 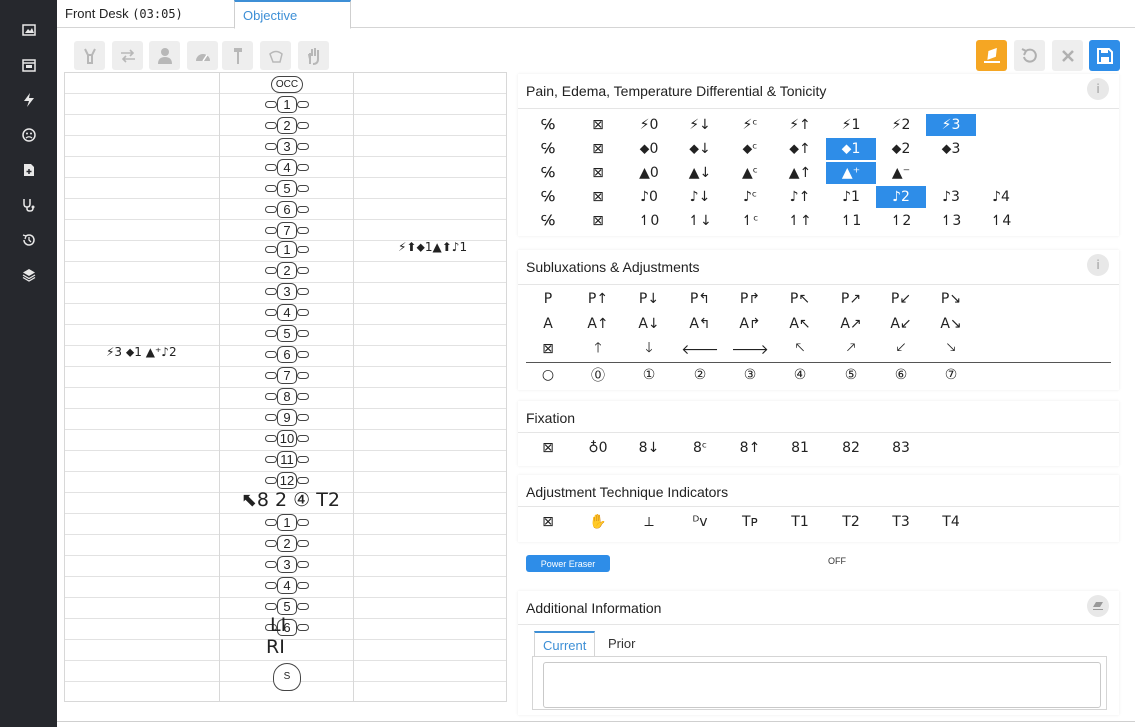 I want to click on sublux-symbol: 🡔, so click(x=800, y=349).